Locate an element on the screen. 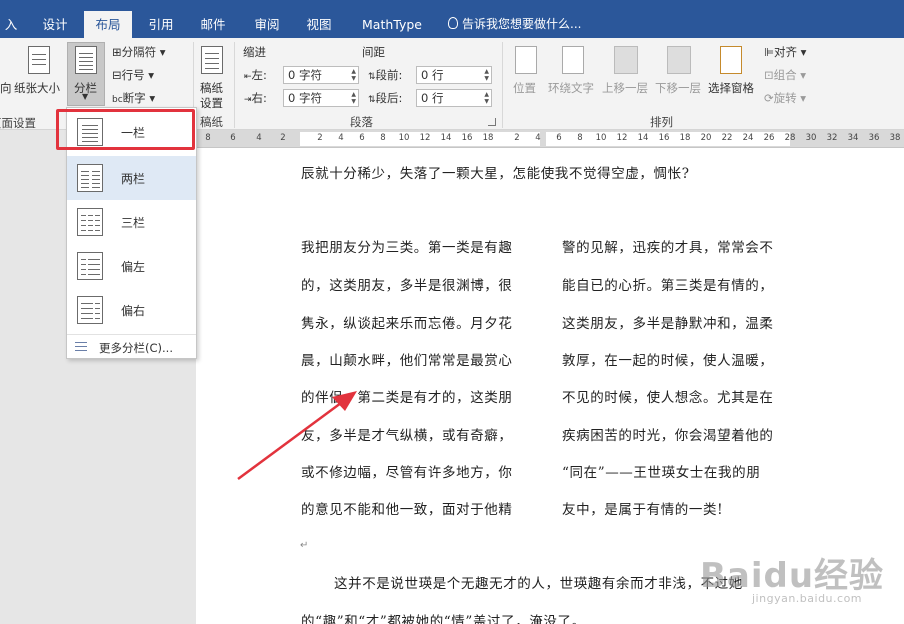  paper-size-button: 纸张大小 is located at coordinates (37, 88).